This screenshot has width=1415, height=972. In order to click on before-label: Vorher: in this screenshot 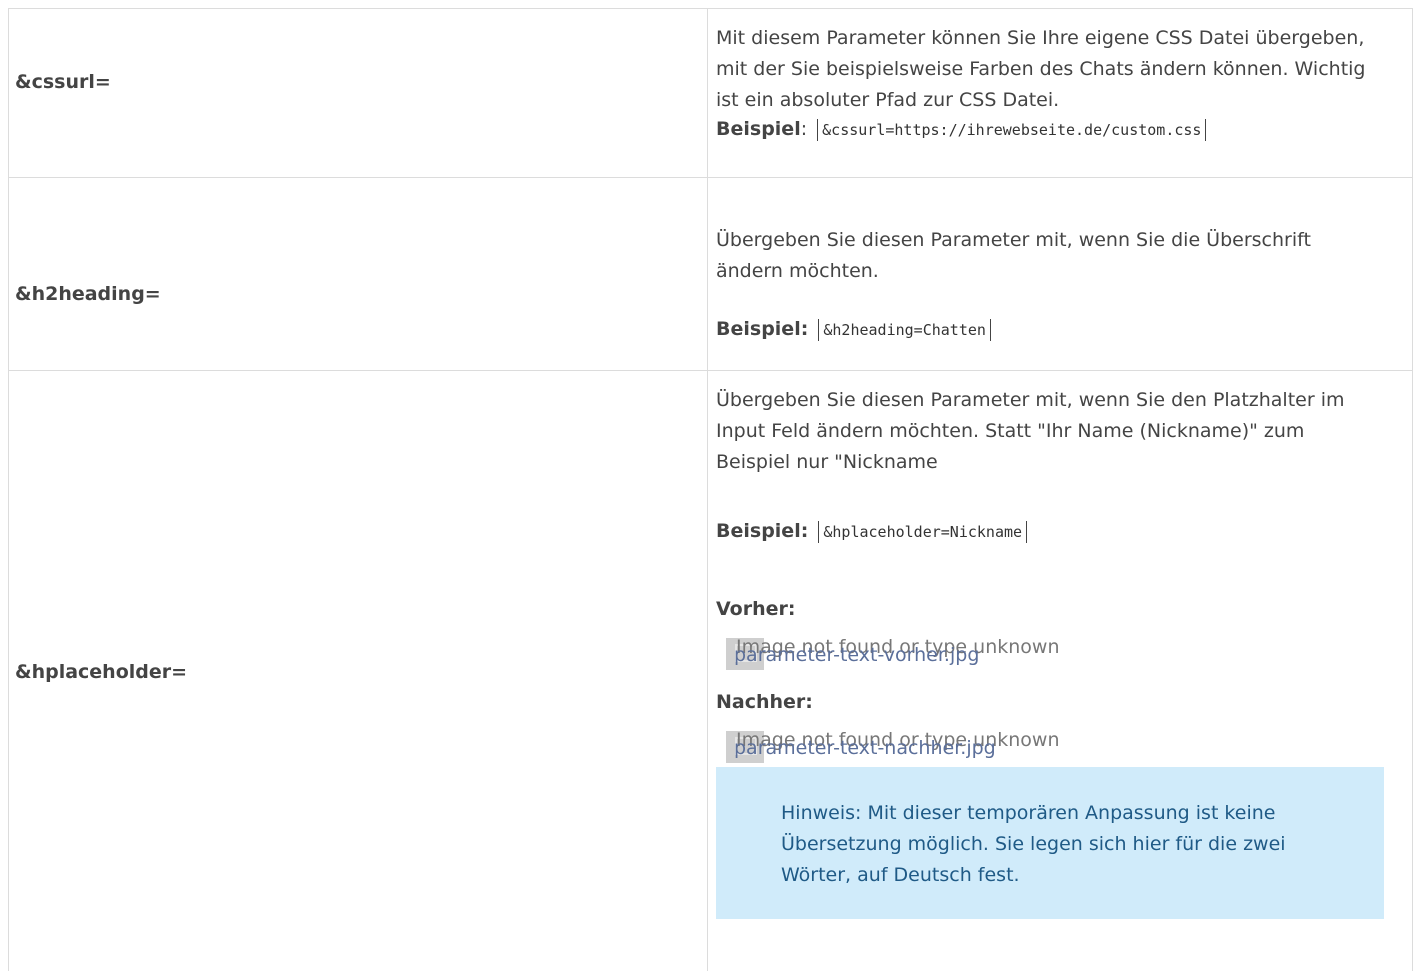, I will do `click(756, 609)`.